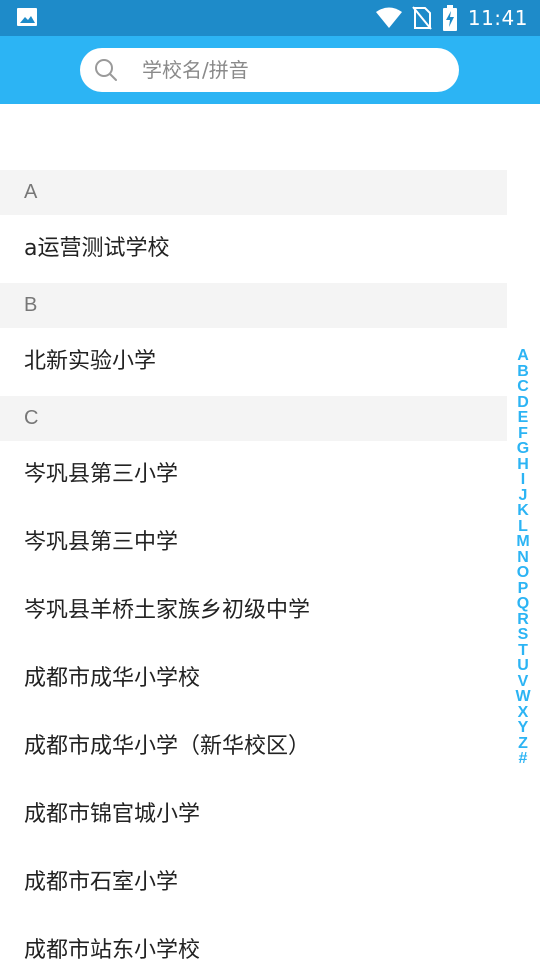  What do you see at coordinates (388, 17) in the screenshot?
I see `wifi-icon` at bounding box center [388, 17].